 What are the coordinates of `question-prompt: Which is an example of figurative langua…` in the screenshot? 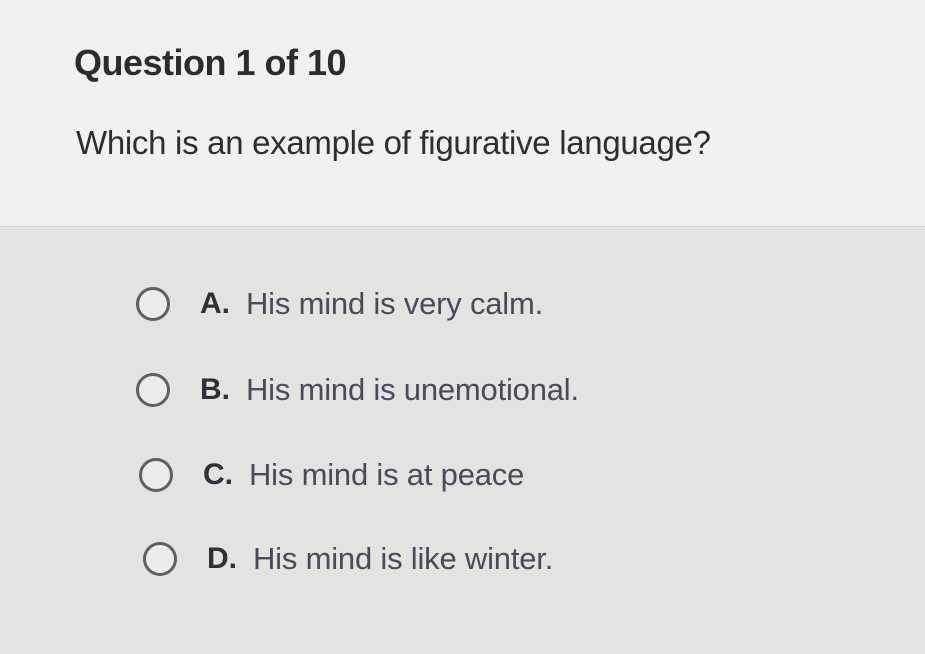 It's located at (393, 142).